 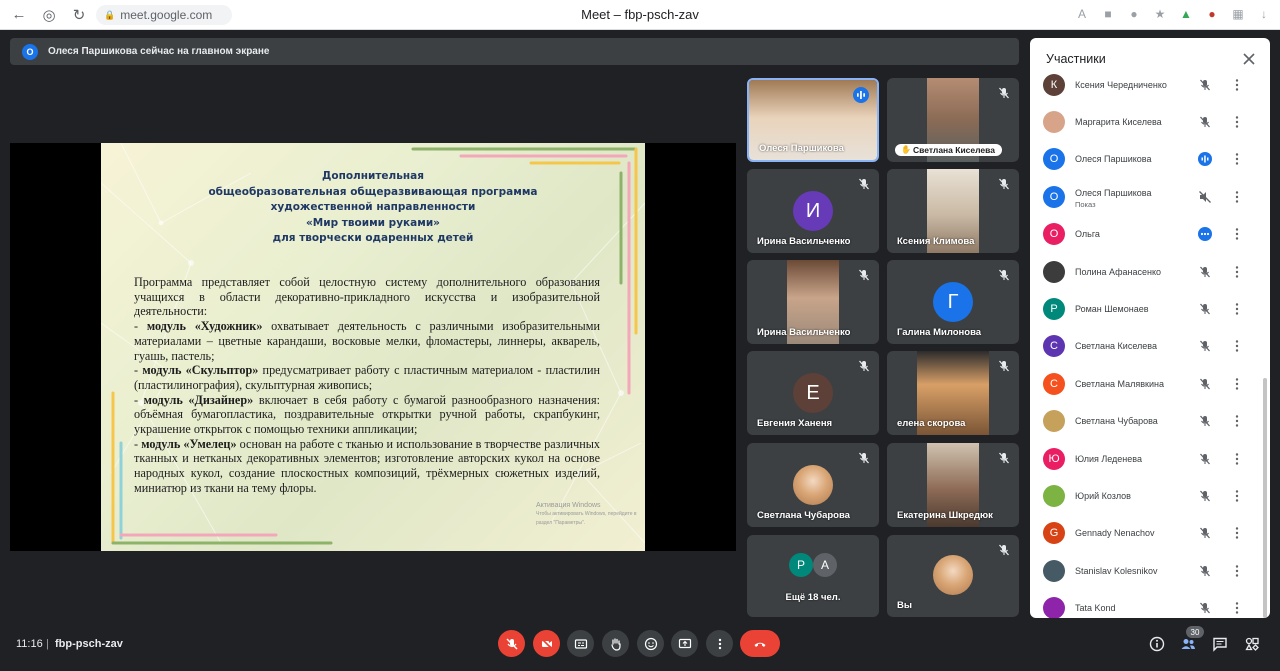 I want to click on camera-icon: ■, so click(x=1108, y=14).